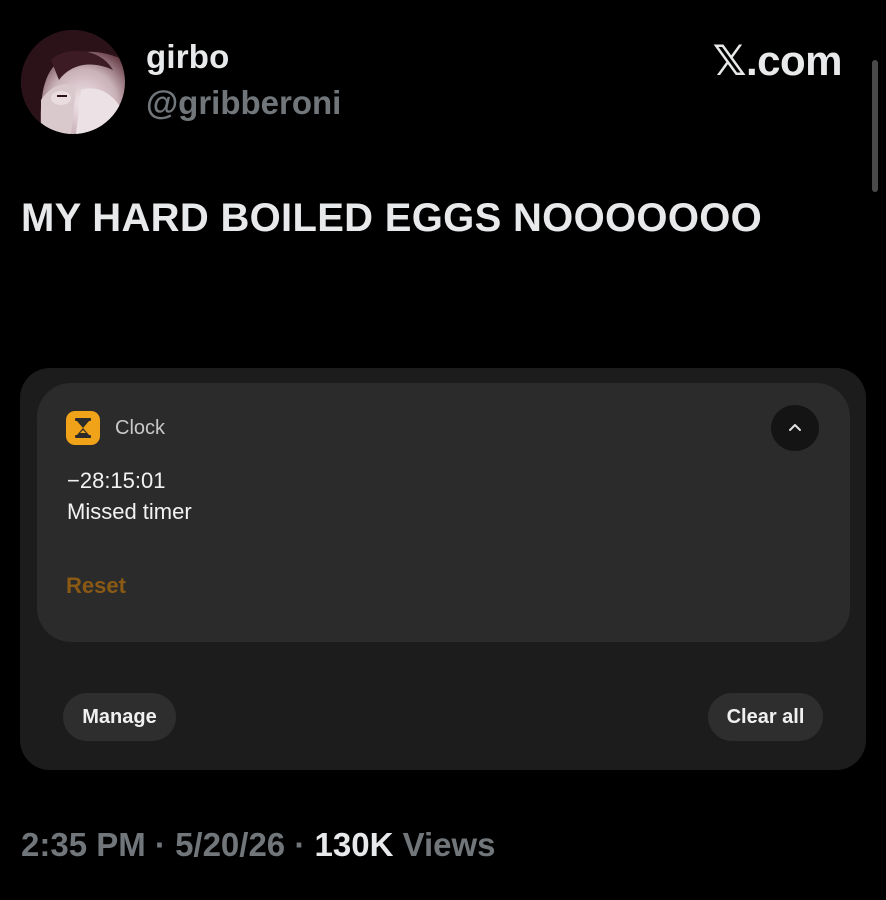  Describe the element at coordinates (449, 844) in the screenshot. I see `views-label: Views` at that location.